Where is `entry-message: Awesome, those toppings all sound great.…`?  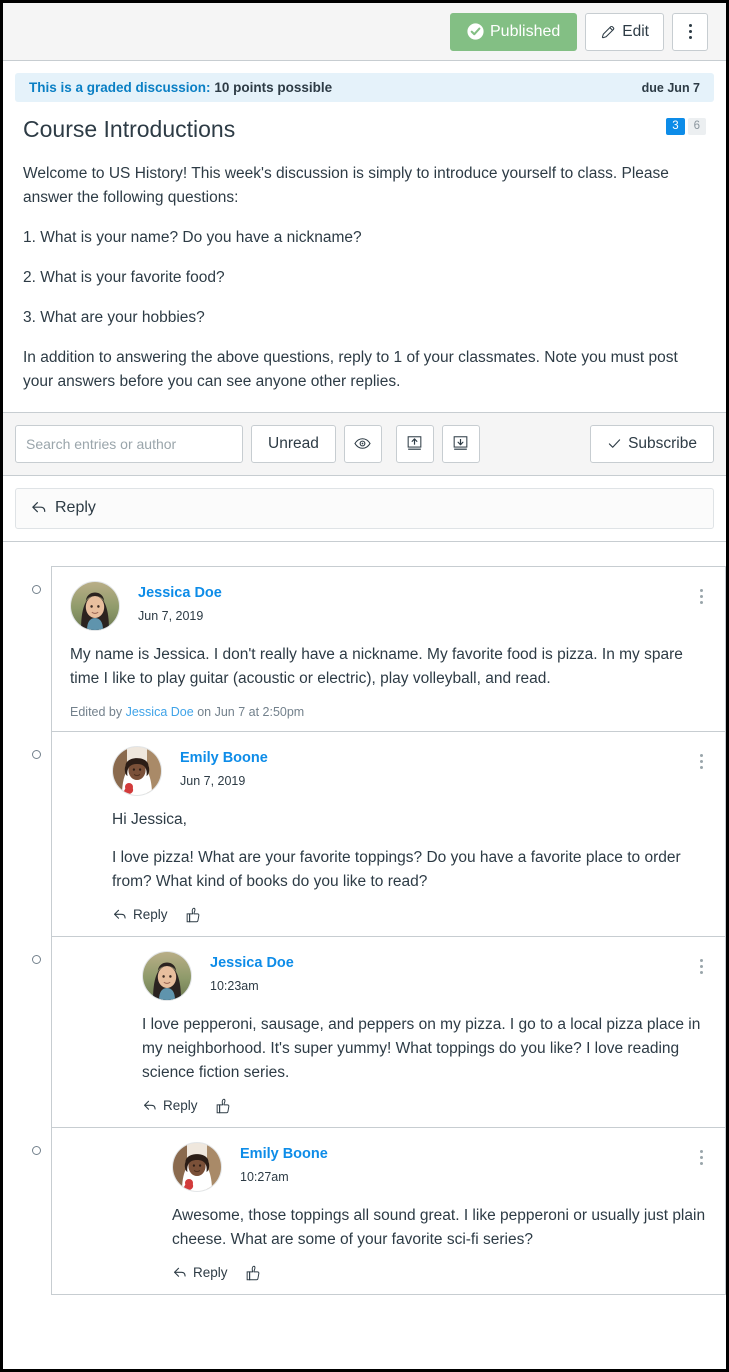
entry-message: Awesome, those toppings all sound great.… is located at coordinates (439, 1228).